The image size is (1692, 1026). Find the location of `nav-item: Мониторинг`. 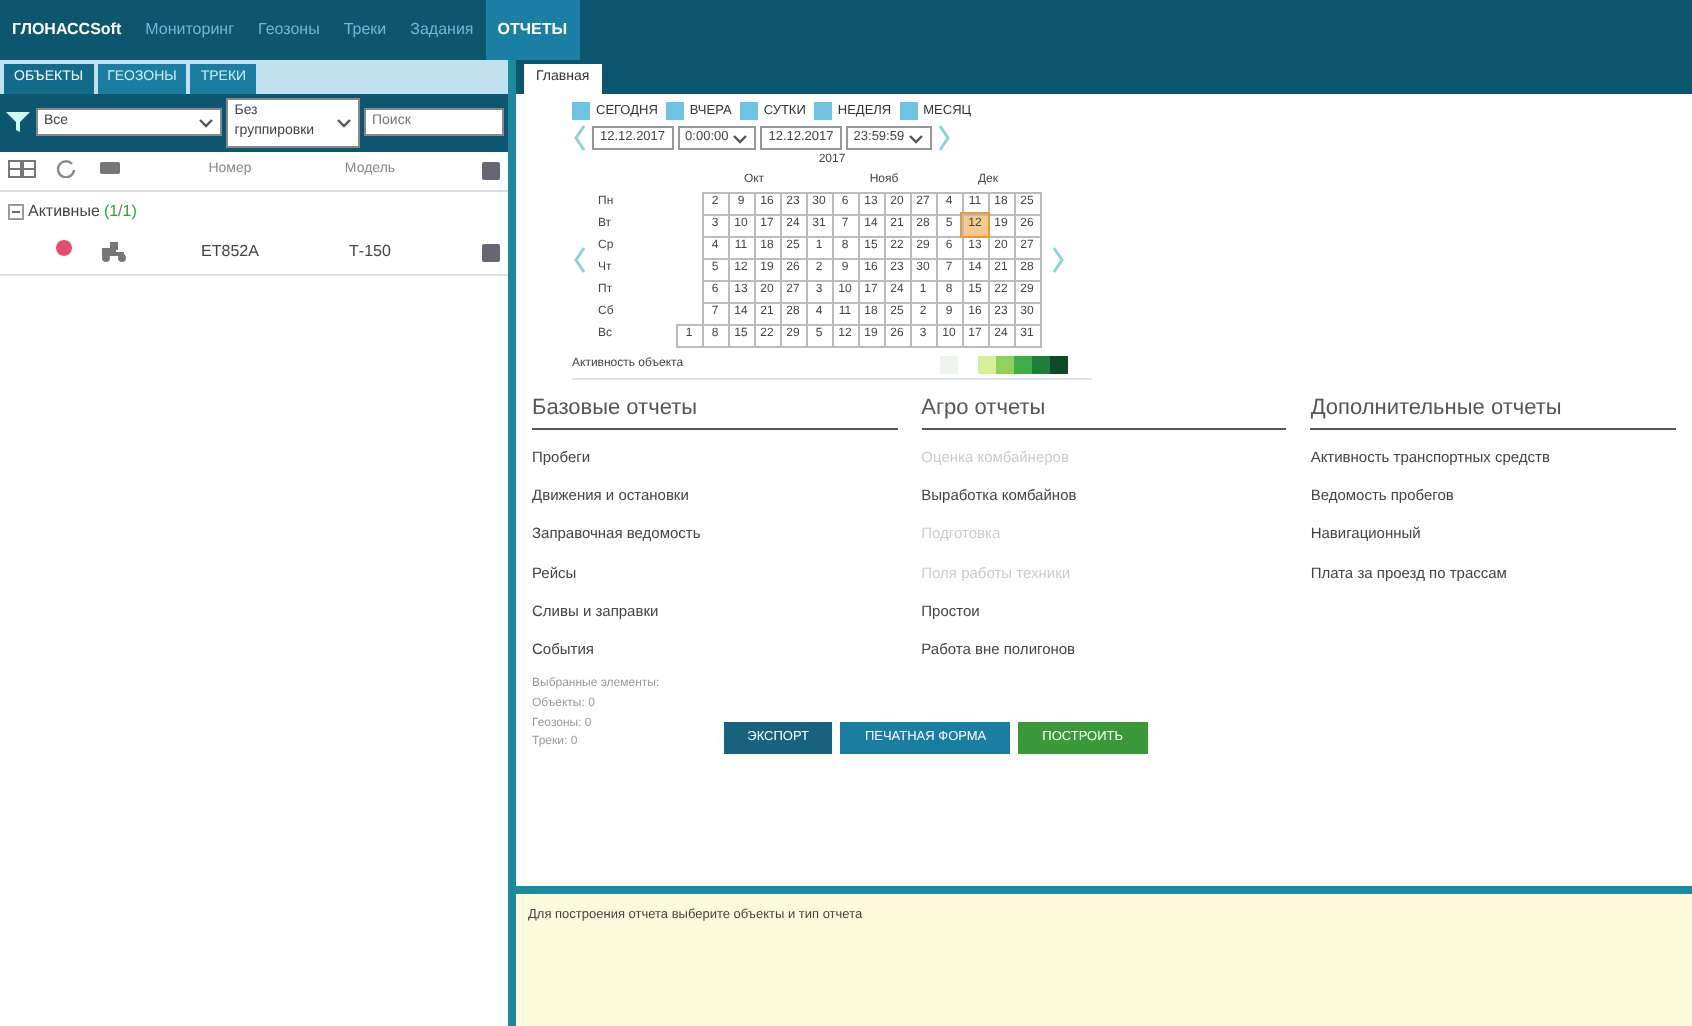

nav-item: Мониторинг is located at coordinates (190, 30).